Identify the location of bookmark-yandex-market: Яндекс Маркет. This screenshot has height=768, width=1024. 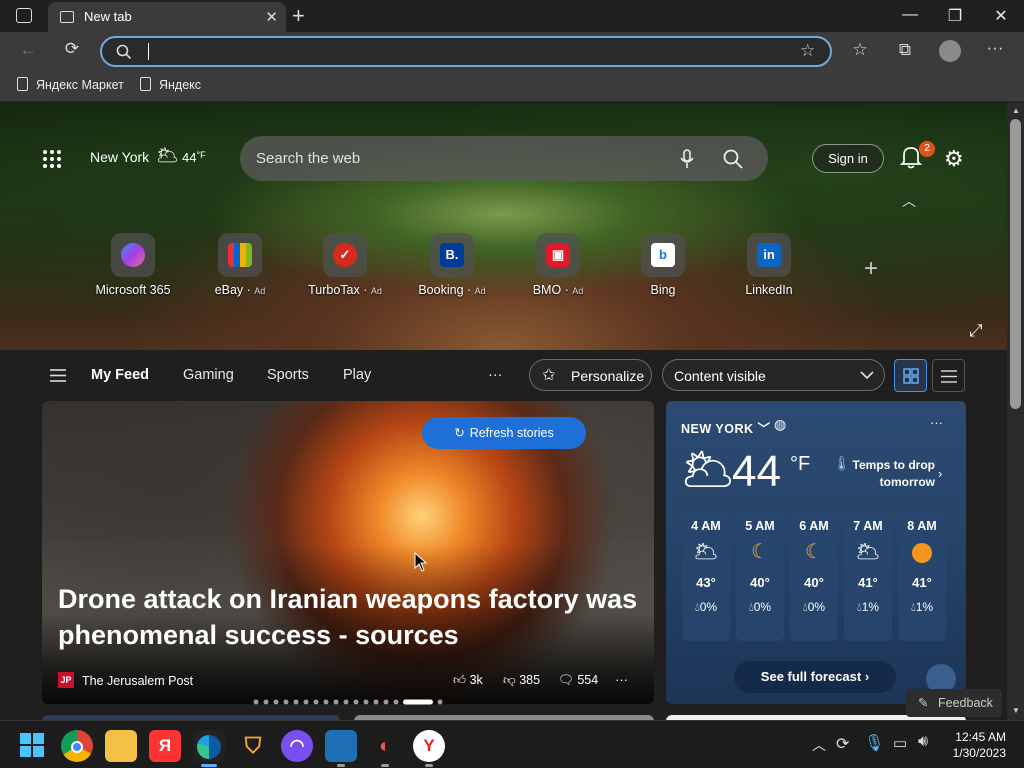
(70, 84).